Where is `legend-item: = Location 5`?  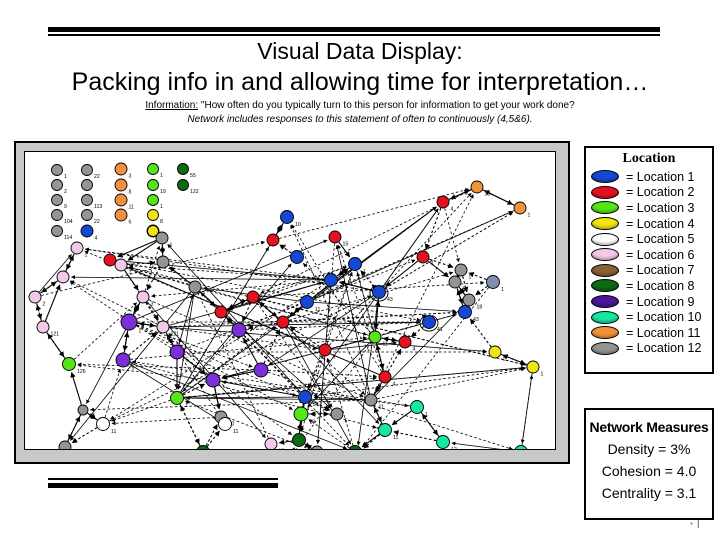
legend-item: = Location 5 is located at coordinates (649, 239).